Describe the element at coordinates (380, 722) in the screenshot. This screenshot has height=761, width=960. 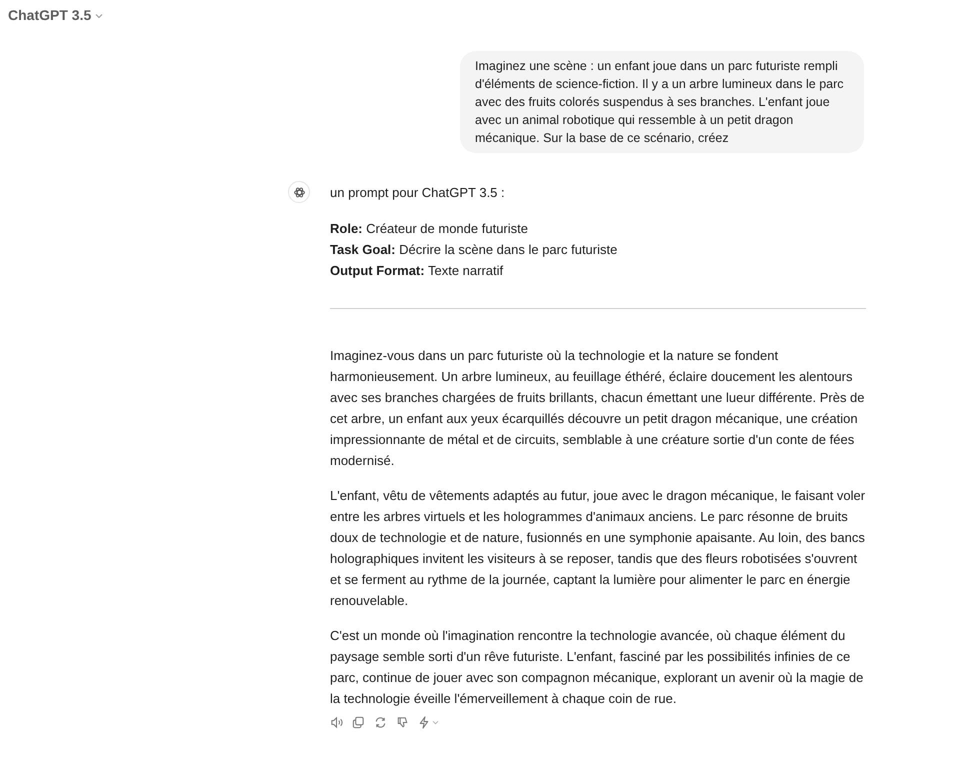
I see `regenerate-icon` at that location.